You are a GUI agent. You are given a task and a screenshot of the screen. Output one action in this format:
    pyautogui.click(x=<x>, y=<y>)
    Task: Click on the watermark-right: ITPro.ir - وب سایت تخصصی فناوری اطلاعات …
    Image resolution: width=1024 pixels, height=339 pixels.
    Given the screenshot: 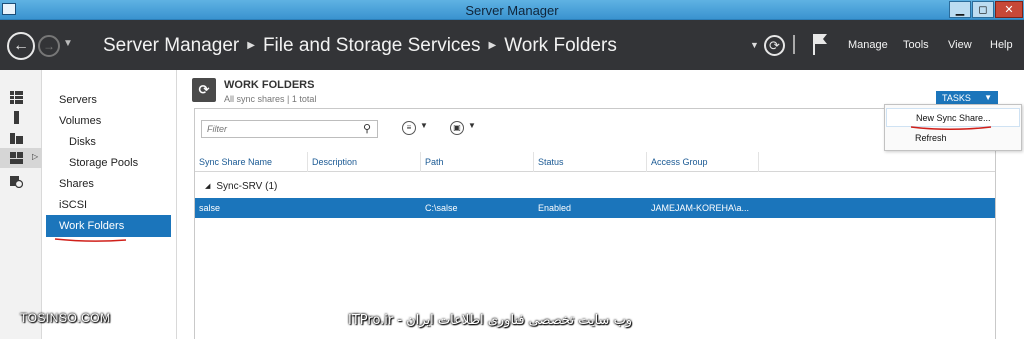 What is the action you would take?
    pyautogui.click(x=490, y=320)
    